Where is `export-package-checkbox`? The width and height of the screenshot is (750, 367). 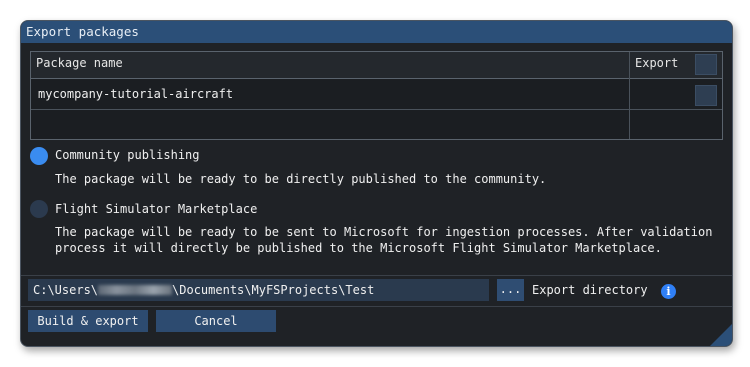 export-package-checkbox is located at coordinates (706, 95).